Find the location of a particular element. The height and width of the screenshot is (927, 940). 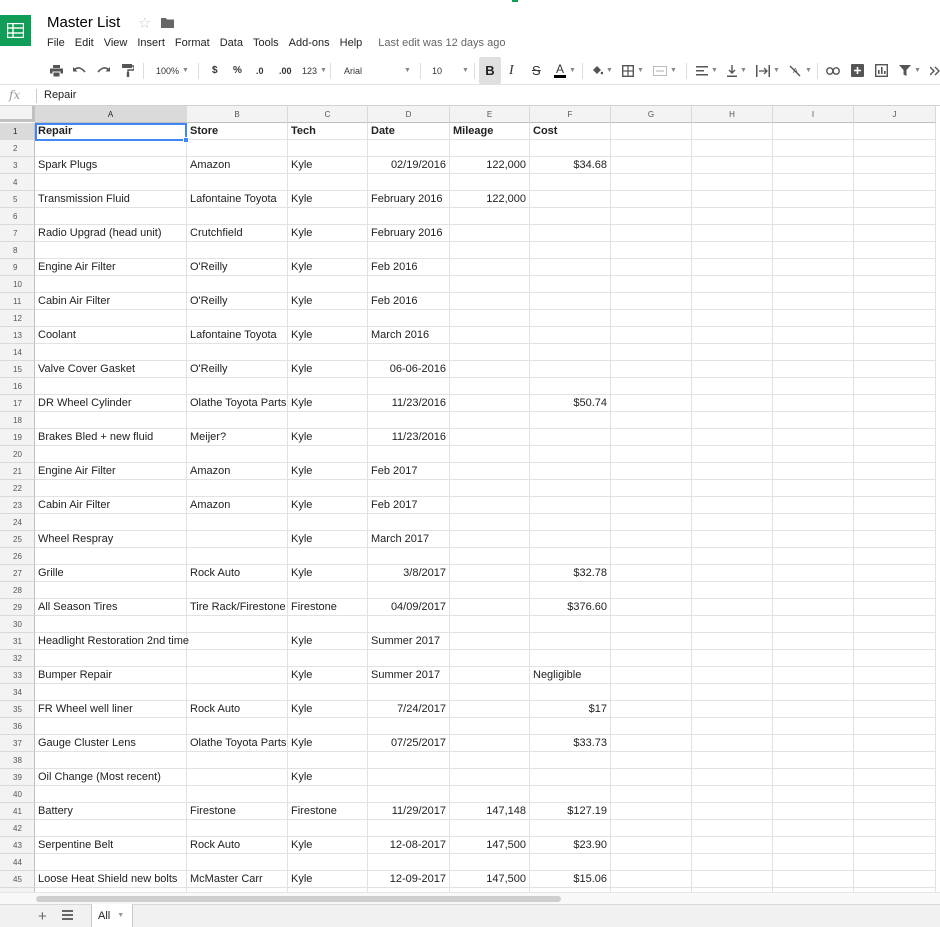

cell-d8 is located at coordinates (409, 250).